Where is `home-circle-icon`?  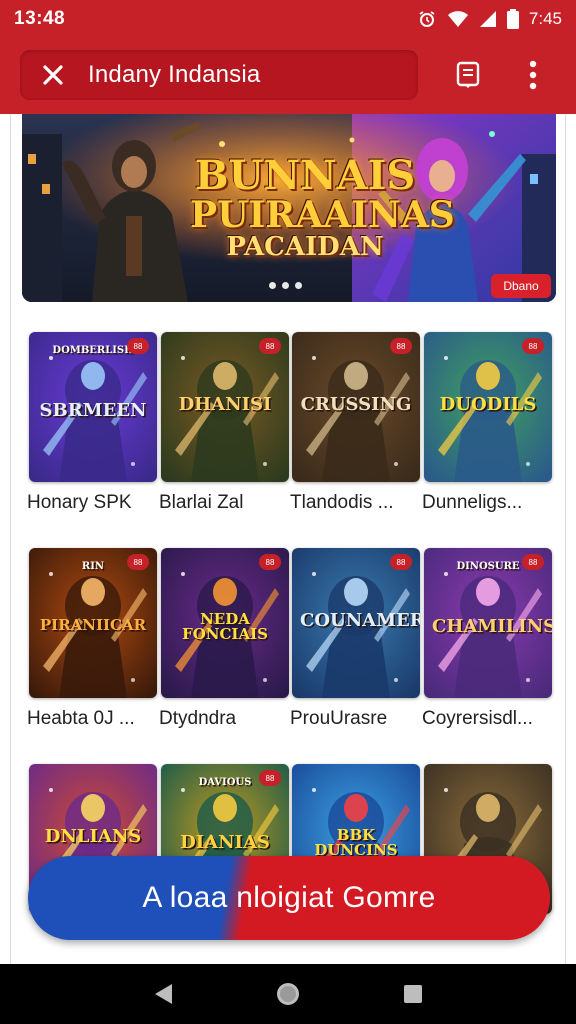
home-circle-icon is located at coordinates (287, 994).